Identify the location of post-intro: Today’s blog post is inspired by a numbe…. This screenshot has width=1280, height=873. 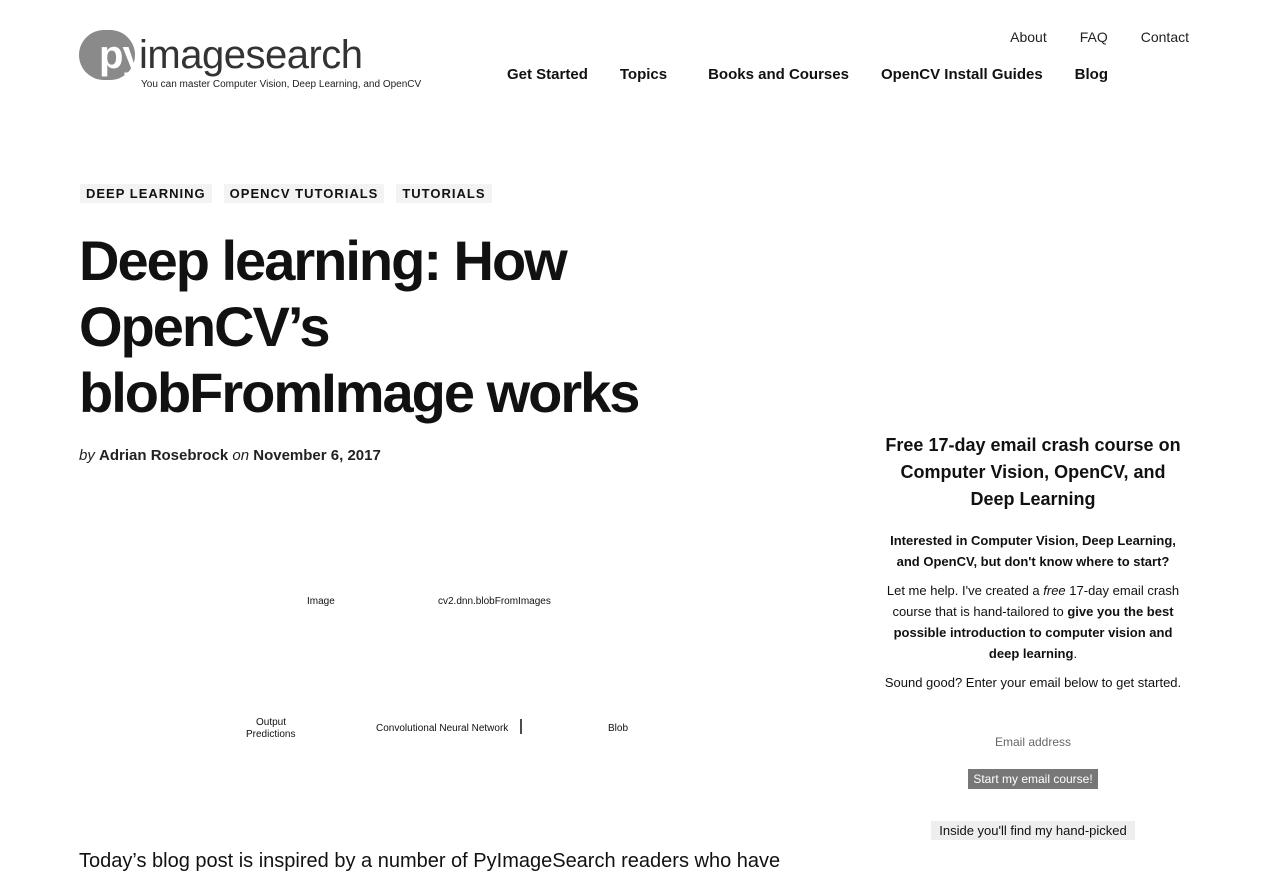
(430, 861).